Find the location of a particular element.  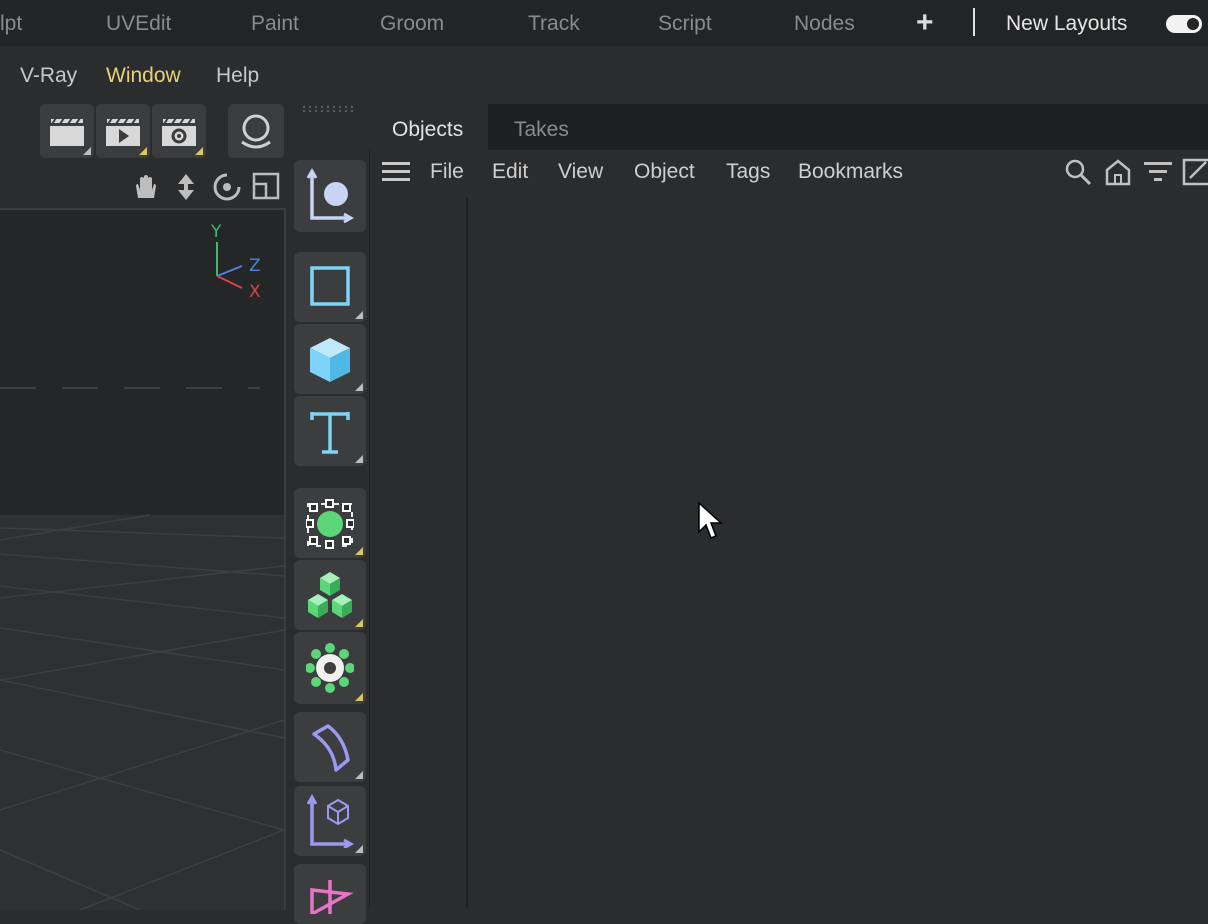

render-settings-button is located at coordinates (179, 131).